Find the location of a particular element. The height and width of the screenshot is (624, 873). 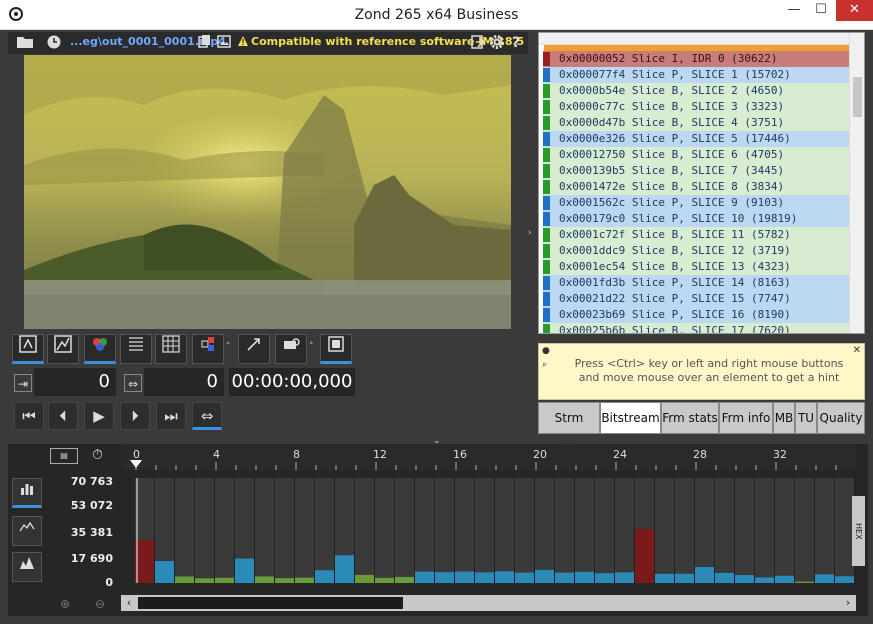

bitstream-row: 0x0000c77c Slice B, SLICE 3 (3323) is located at coordinates (696, 107).